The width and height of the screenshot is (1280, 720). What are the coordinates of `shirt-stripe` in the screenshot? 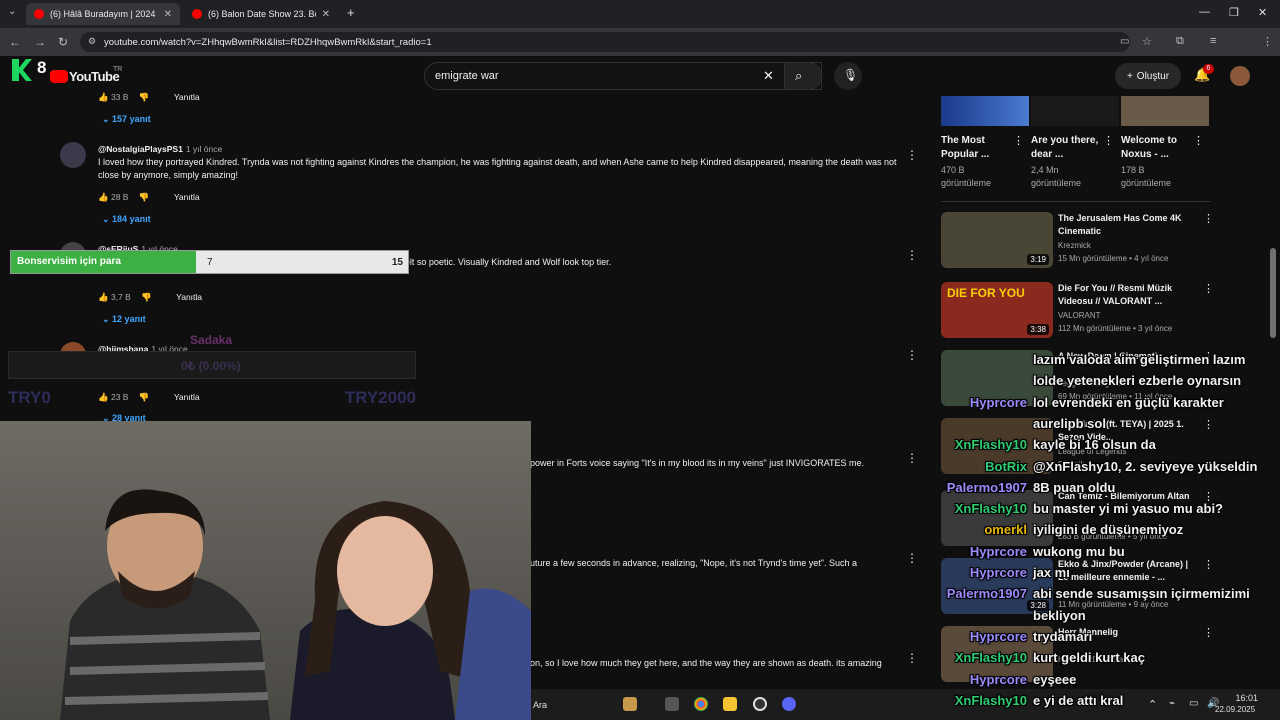 It's located at (165, 638).